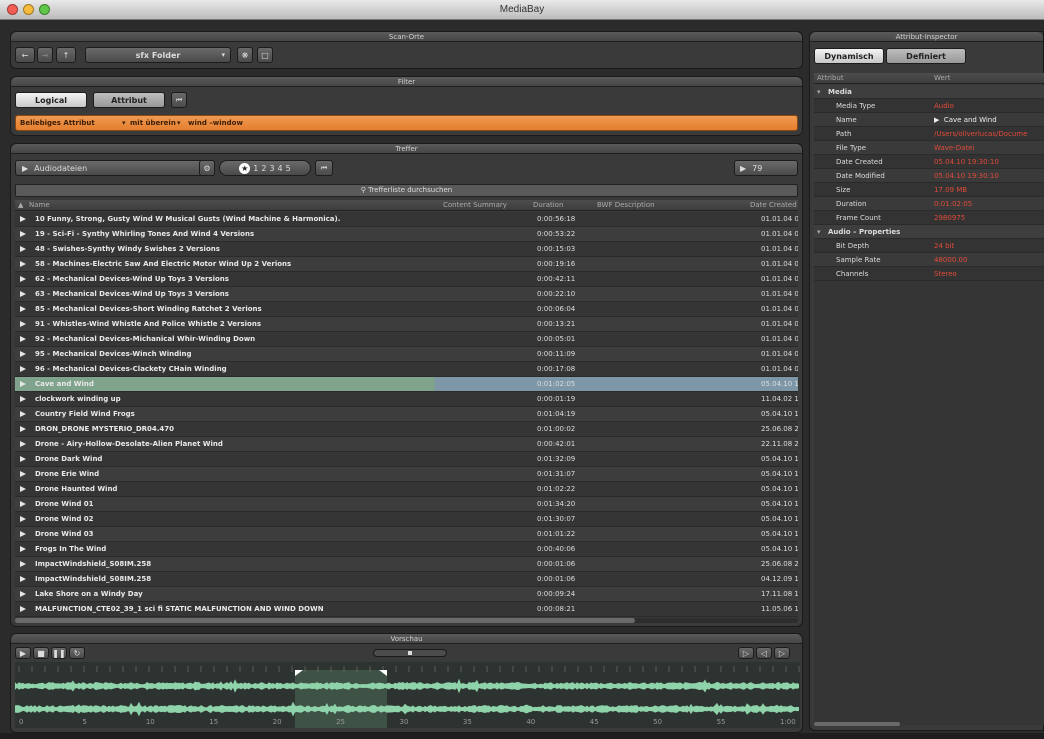 Image resolution: width=1044 pixels, height=739 pixels. What do you see at coordinates (950, 190) in the screenshot?
I see `inspector-value: 17.09 MB` at bounding box center [950, 190].